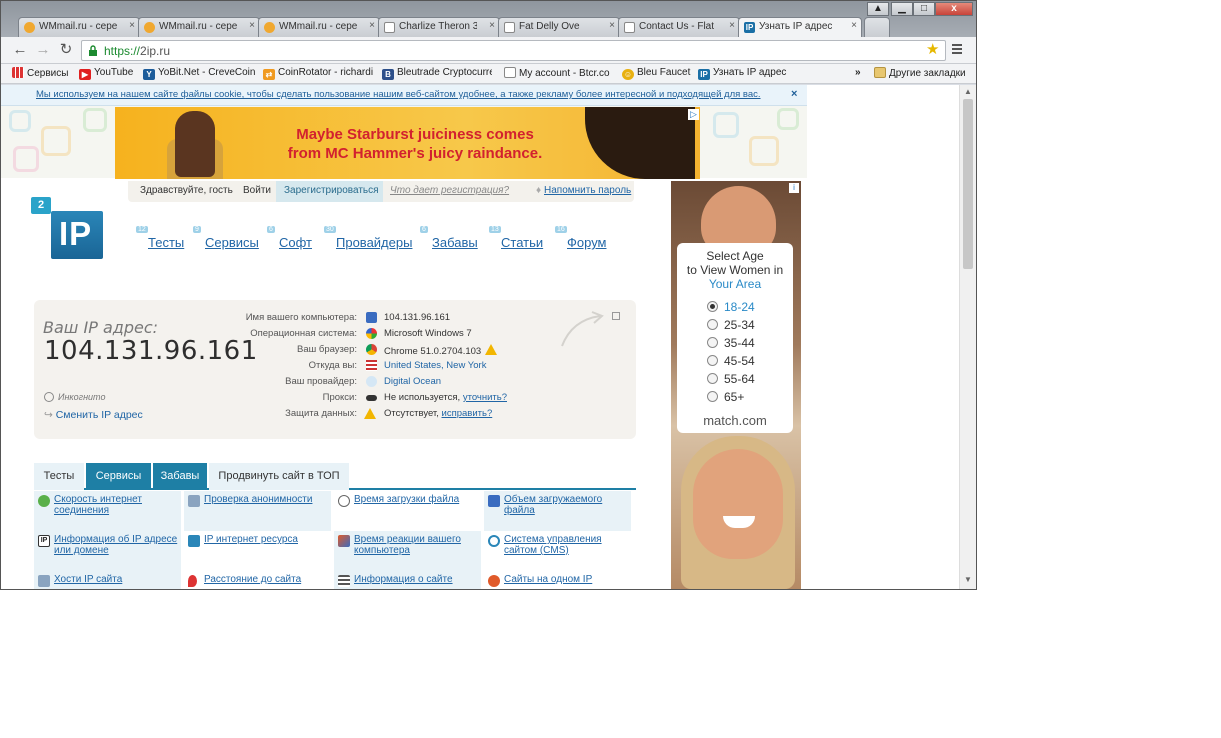  Describe the element at coordinates (449, 238) in the screenshot. I see `nav-fun: 6 Забавы` at that location.